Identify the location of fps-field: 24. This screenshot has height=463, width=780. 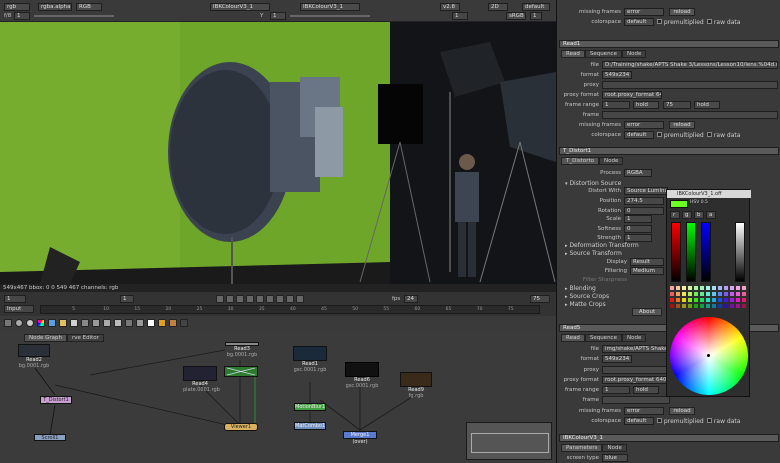
(411, 299).